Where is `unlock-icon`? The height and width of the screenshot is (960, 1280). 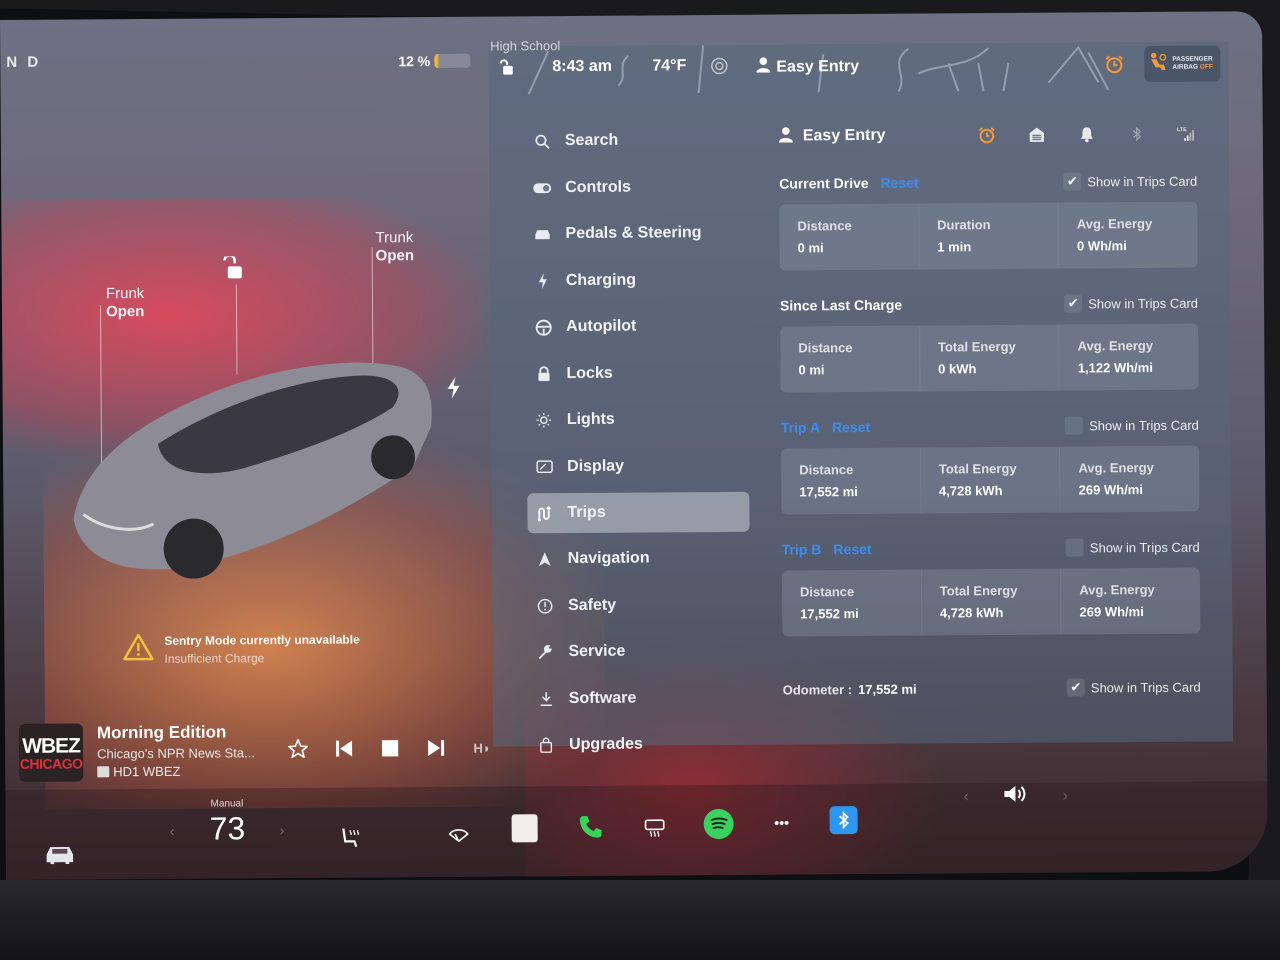
unlock-icon is located at coordinates (232, 267).